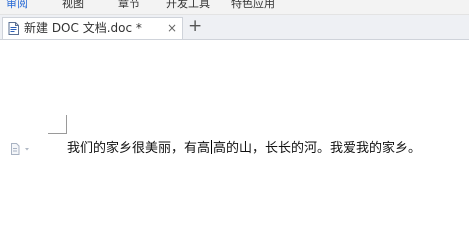 The image size is (469, 252). What do you see at coordinates (253, 5) in the screenshot?
I see `menu-item-special-apps: 特色应用` at bounding box center [253, 5].